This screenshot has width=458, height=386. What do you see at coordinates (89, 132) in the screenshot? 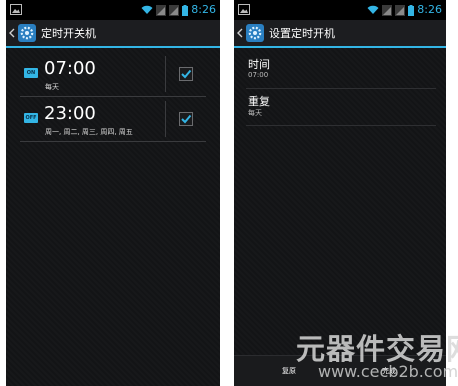
I see `alarm-repeat: 周一, 周二, 周三, 周四, 周五` at bounding box center [89, 132].